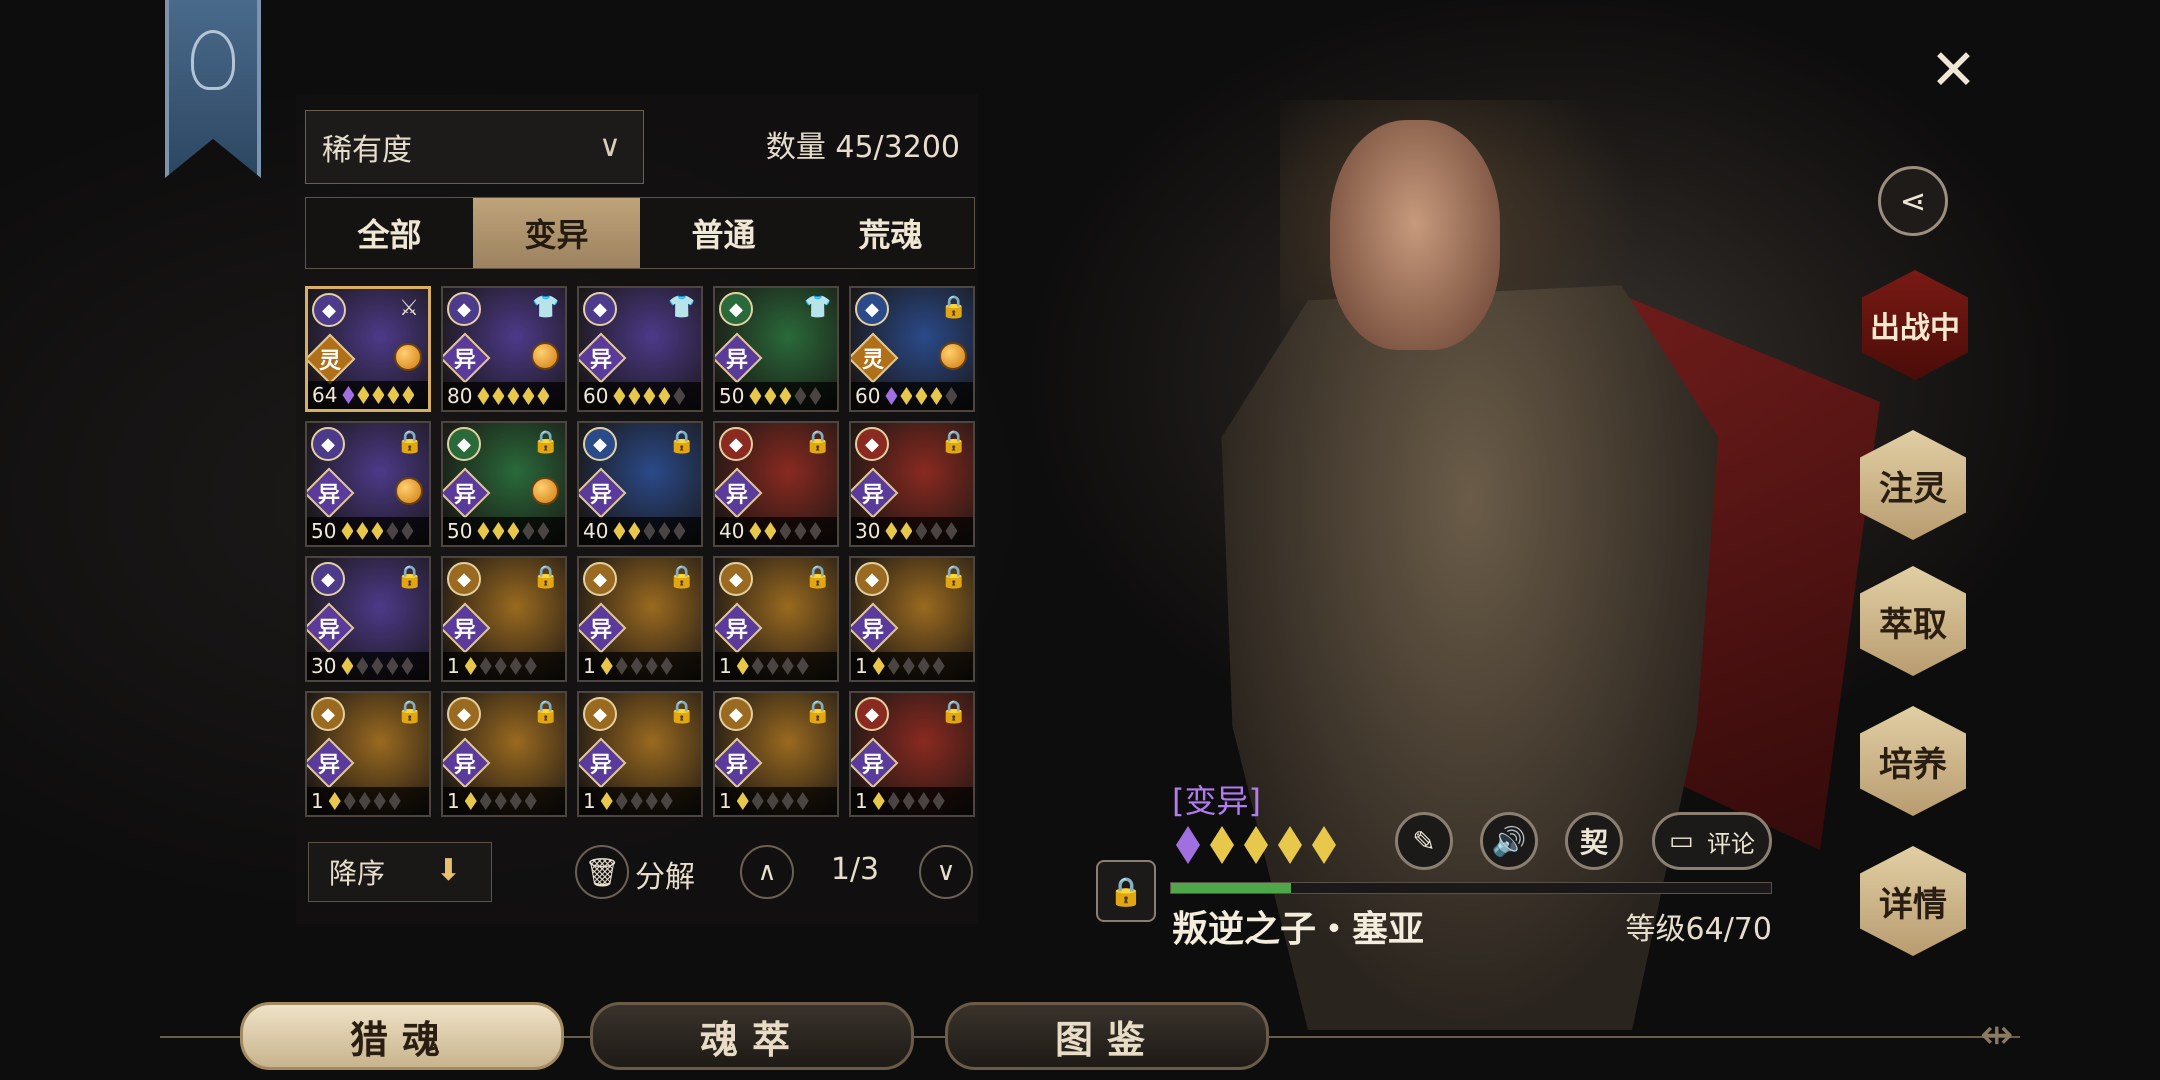  What do you see at coordinates (602, 872) in the screenshot?
I see `trash-icon: 🗑` at bounding box center [602, 872].